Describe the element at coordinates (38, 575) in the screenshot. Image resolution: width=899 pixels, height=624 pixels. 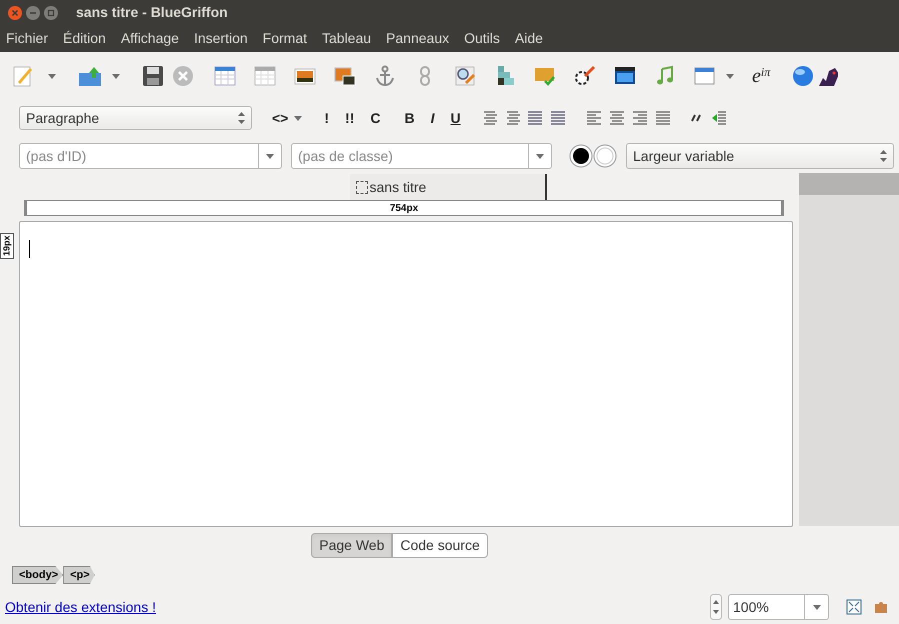
I see `breadcrumb-item: <body>` at that location.